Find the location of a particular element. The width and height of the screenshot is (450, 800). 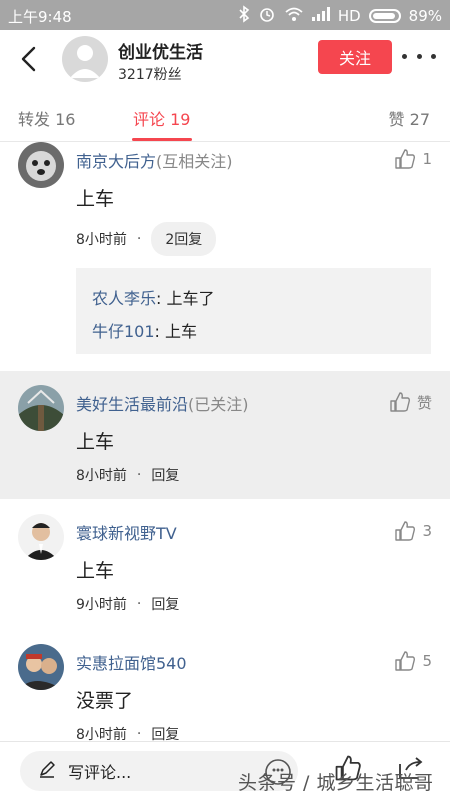

like-count: 赞 is located at coordinates (424, 402).